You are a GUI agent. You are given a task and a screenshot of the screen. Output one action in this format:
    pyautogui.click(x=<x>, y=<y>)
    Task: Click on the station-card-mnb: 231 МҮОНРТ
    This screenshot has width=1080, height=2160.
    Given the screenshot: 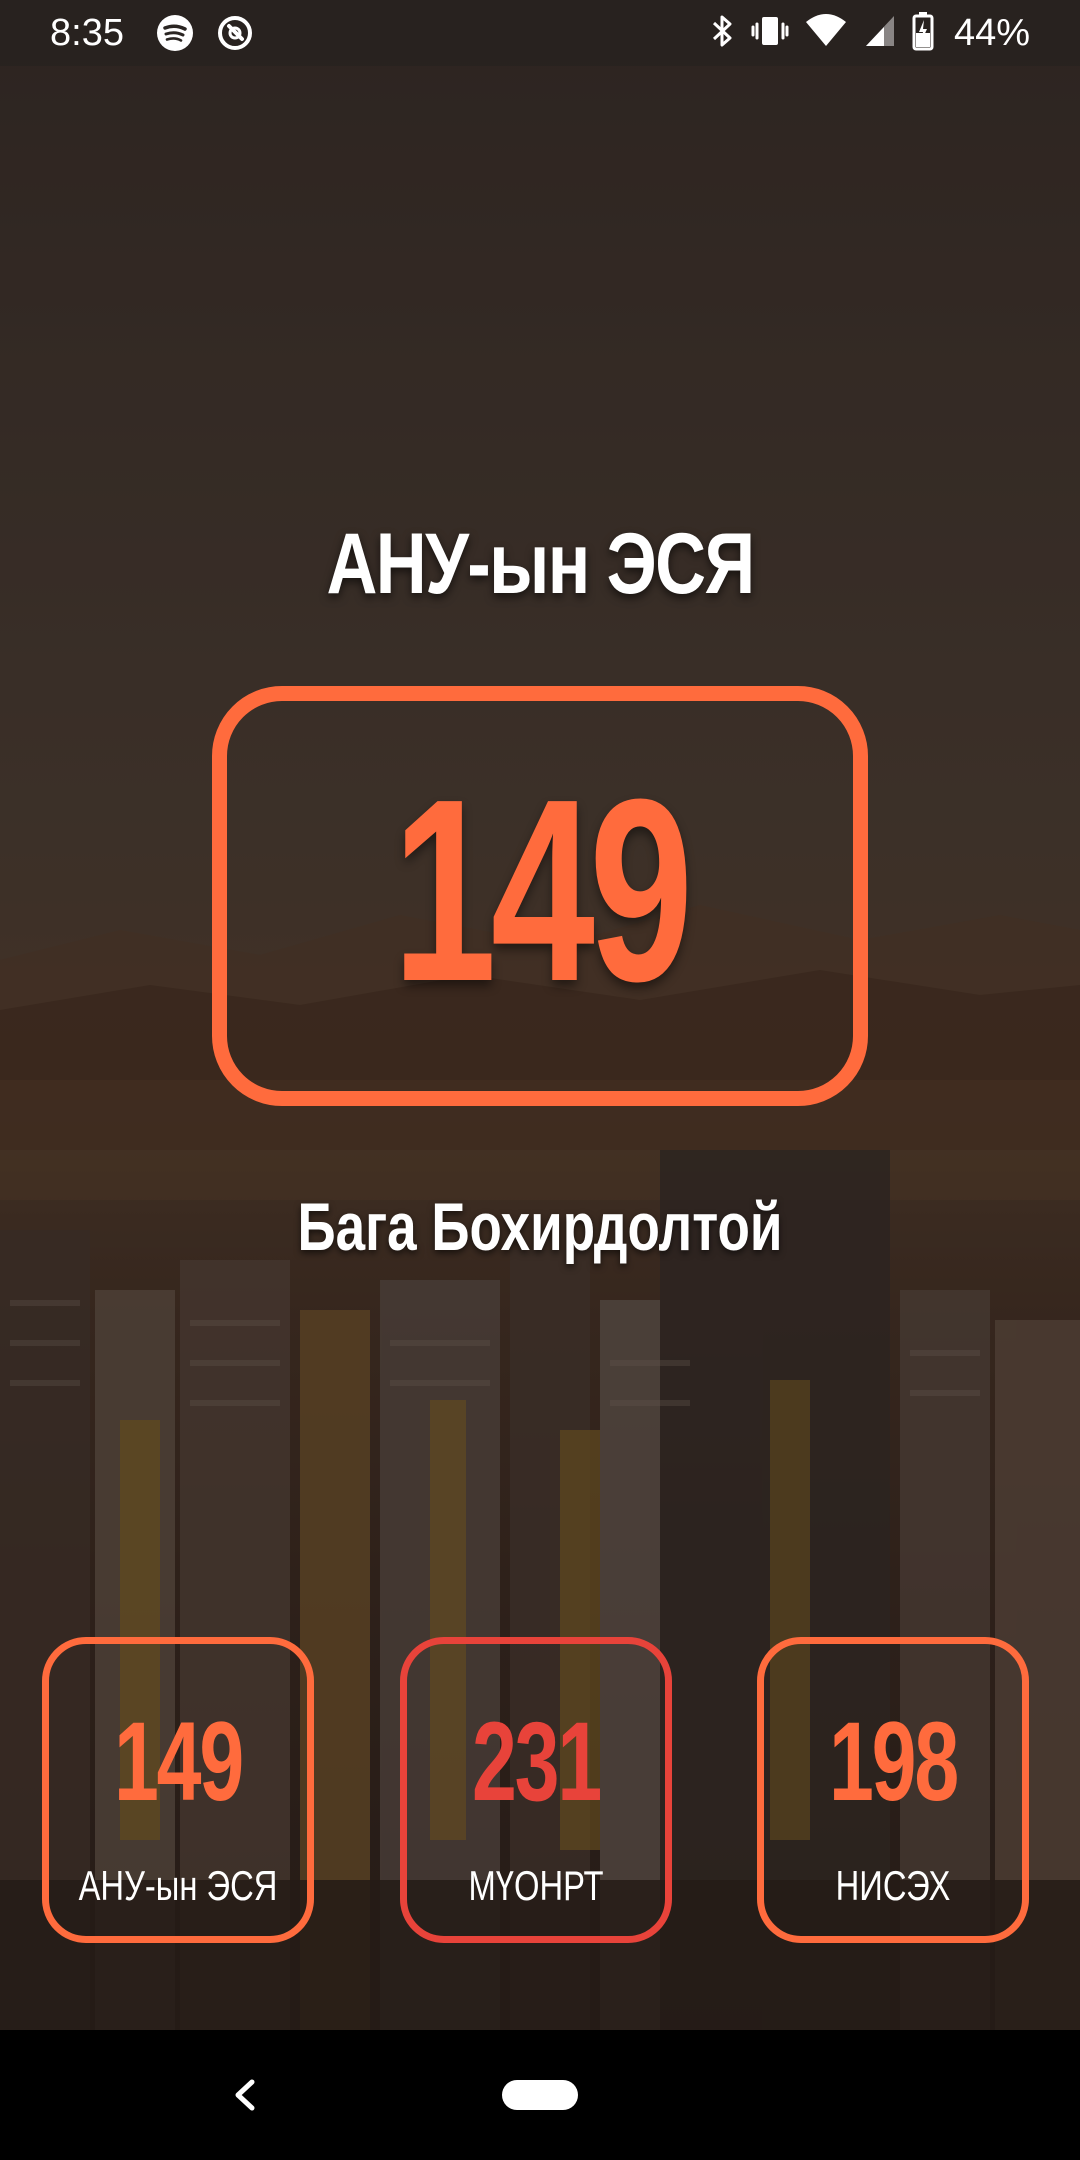 What is the action you would take?
    pyautogui.click(x=536, y=1790)
    